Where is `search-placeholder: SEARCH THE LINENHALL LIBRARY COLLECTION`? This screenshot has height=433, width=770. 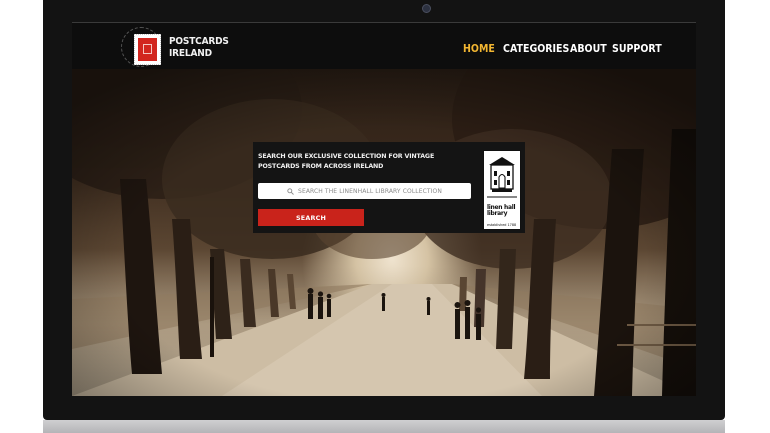
search-placeholder: SEARCH THE LINENHALL LIBRARY COLLECTION is located at coordinates (370, 191).